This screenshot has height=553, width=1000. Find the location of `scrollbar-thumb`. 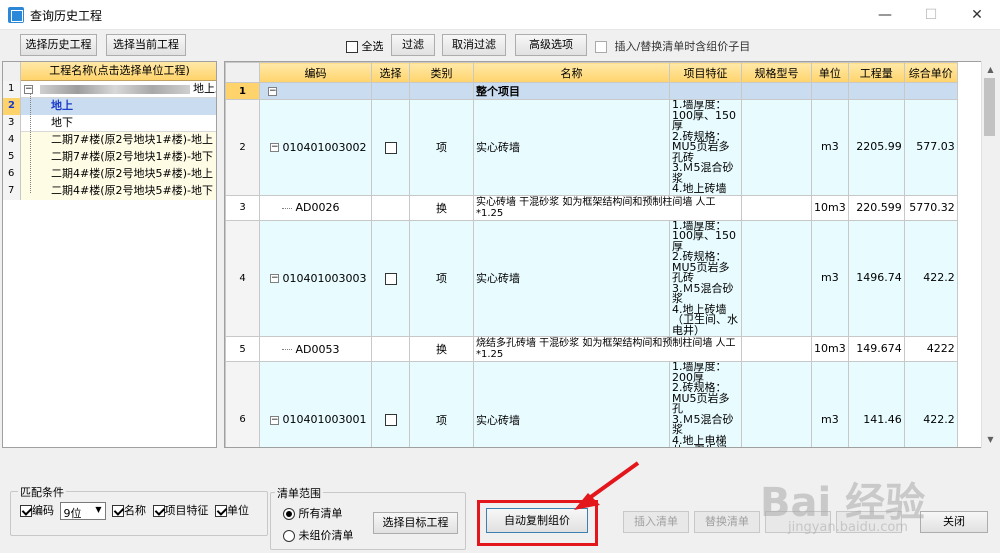

scrollbar-thumb is located at coordinates (989, 107).